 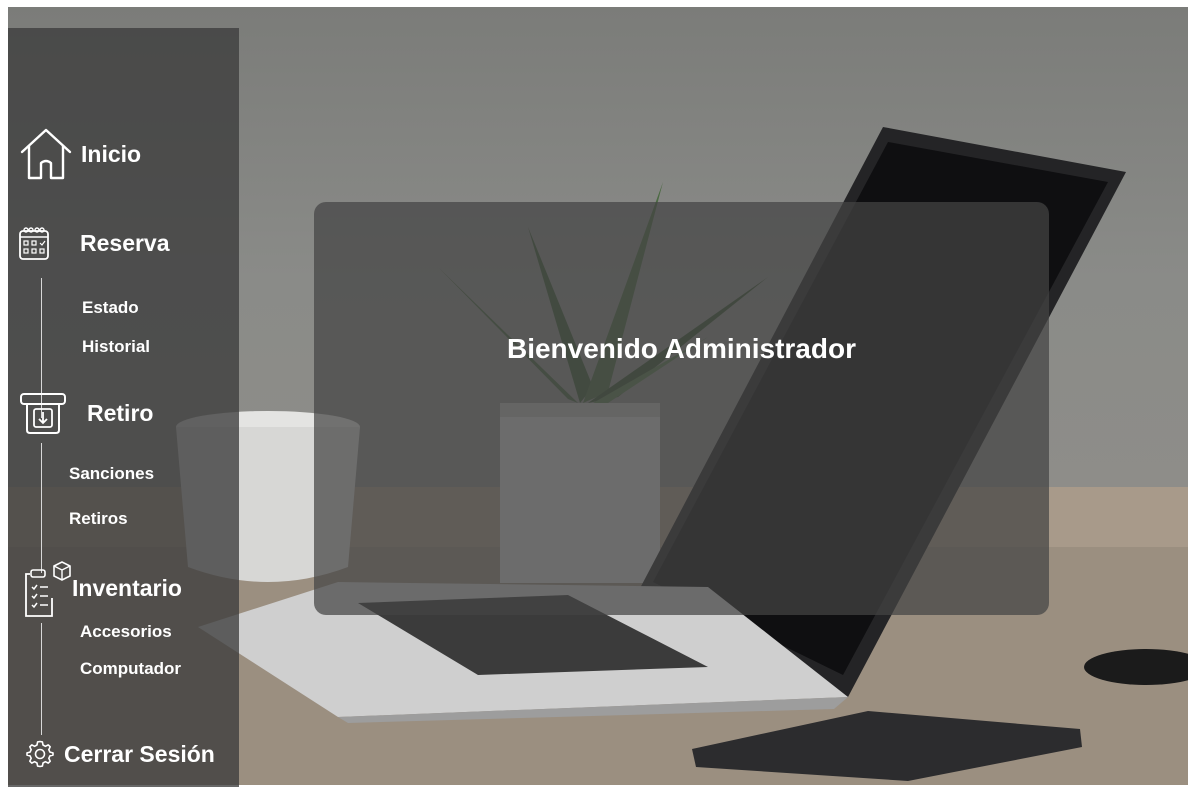 What do you see at coordinates (127, 587) in the screenshot?
I see `nav-inventory-label: Inventario` at bounding box center [127, 587].